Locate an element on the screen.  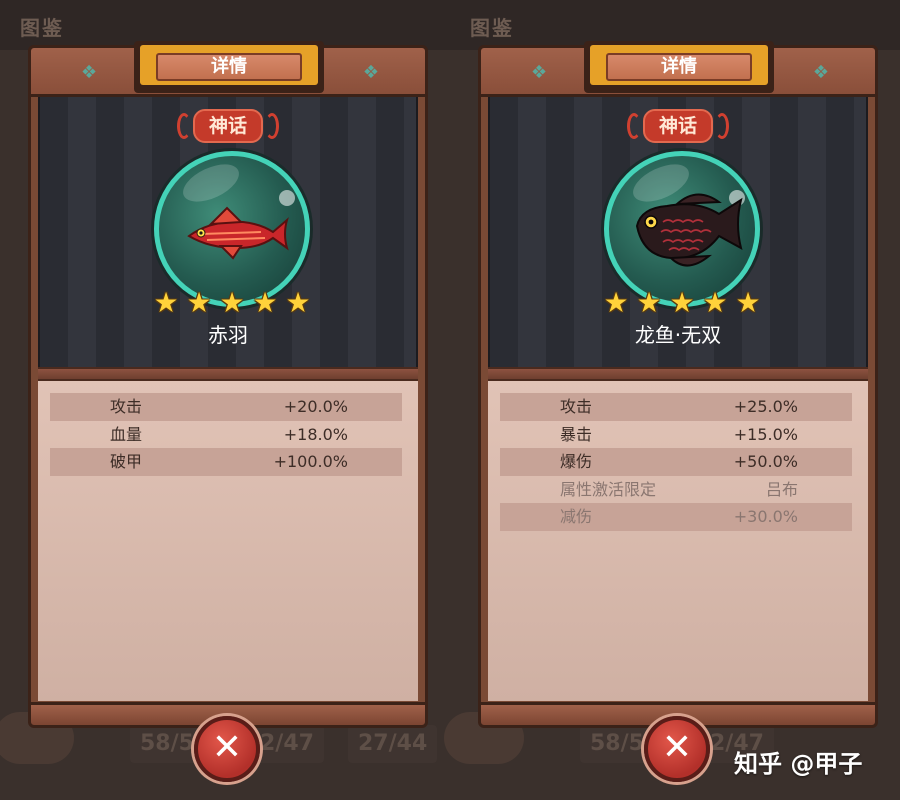
stat-row: 血量 +18.0% is located at coordinates (226, 435).